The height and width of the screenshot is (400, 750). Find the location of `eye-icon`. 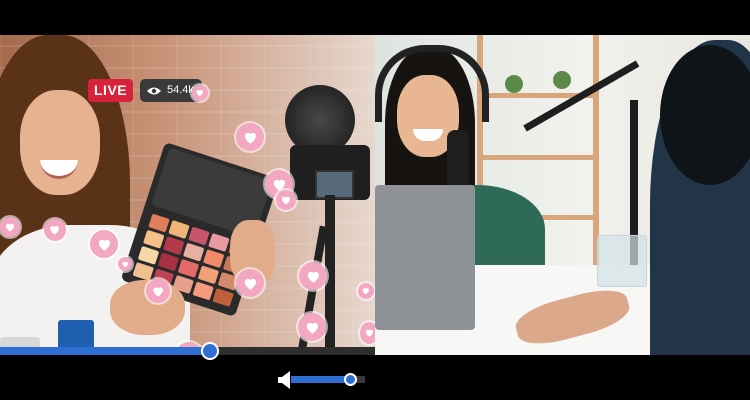

eye-icon is located at coordinates (154, 90).